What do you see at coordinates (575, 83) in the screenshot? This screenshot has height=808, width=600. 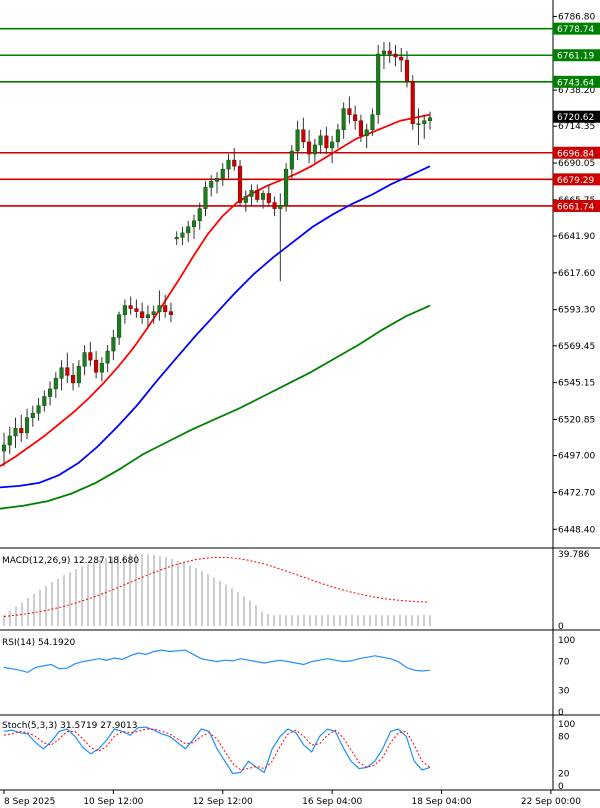 I see `resistance-level-value: 6743.64` at bounding box center [575, 83].